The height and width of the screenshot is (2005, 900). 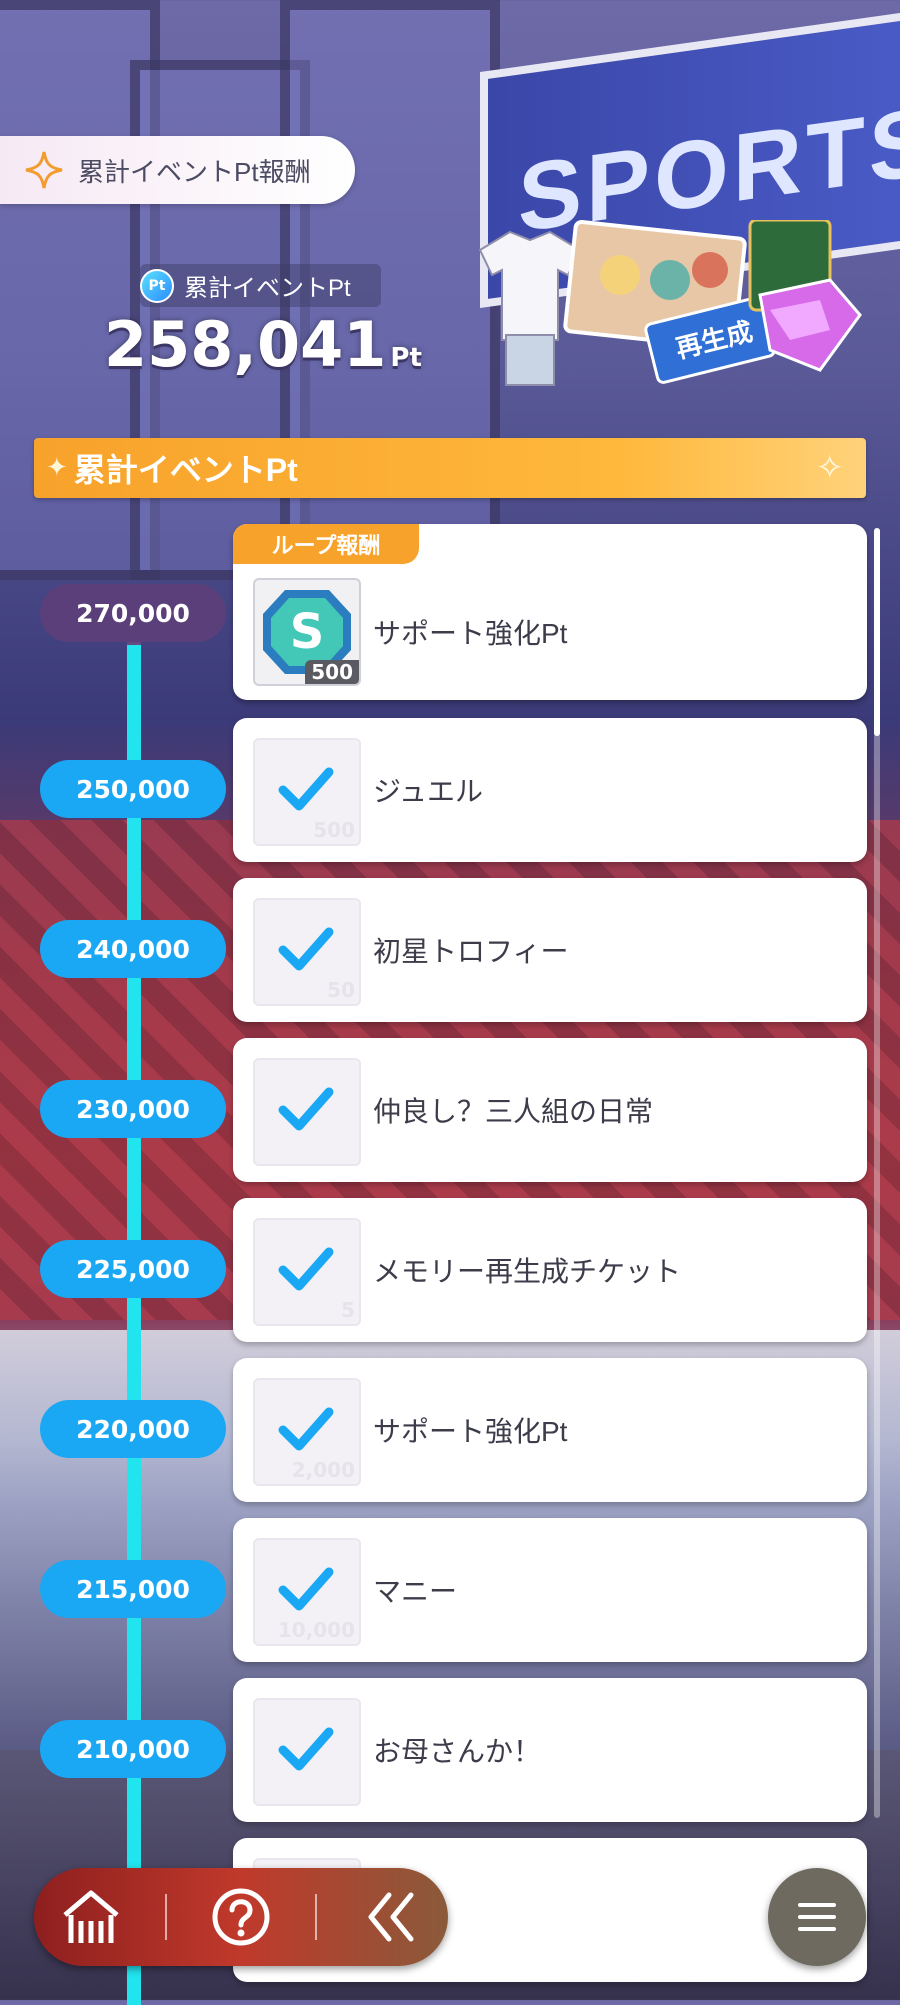 I want to click on threshold-pill: 225,000, so click(x=133, y=1269).